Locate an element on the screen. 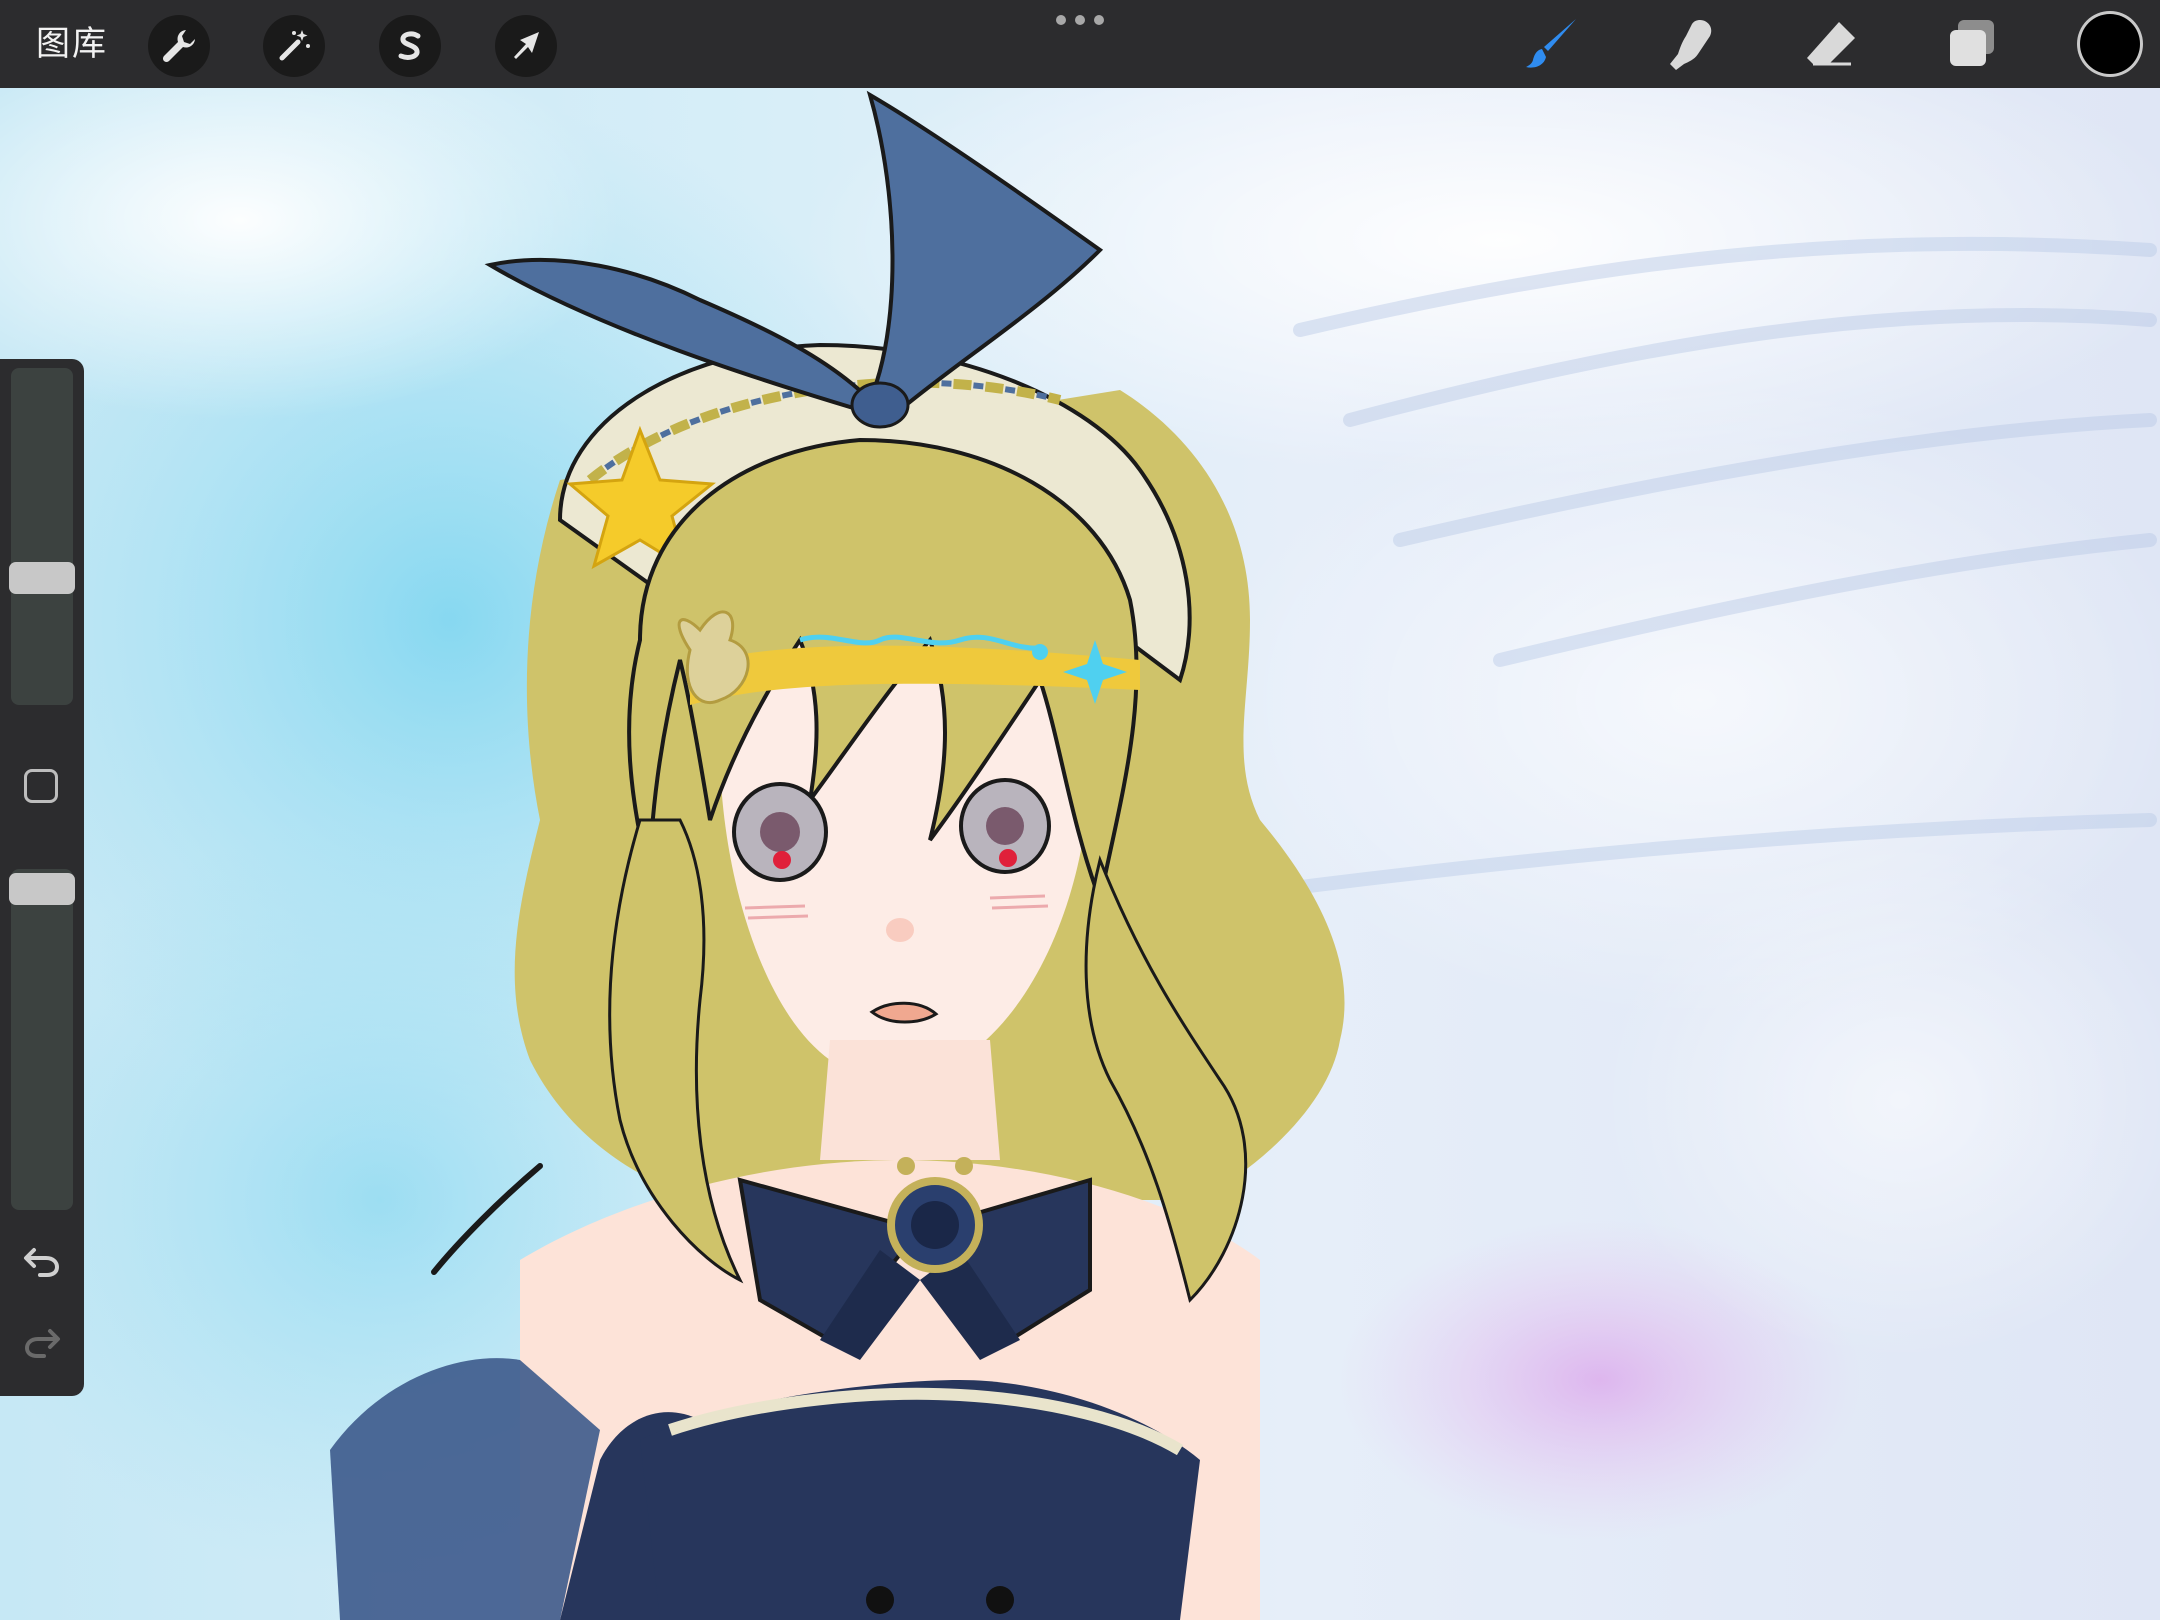 Image resolution: width=2160 pixels, height=1620 pixels. eraser-tool-button is located at coordinates (1831, 44).